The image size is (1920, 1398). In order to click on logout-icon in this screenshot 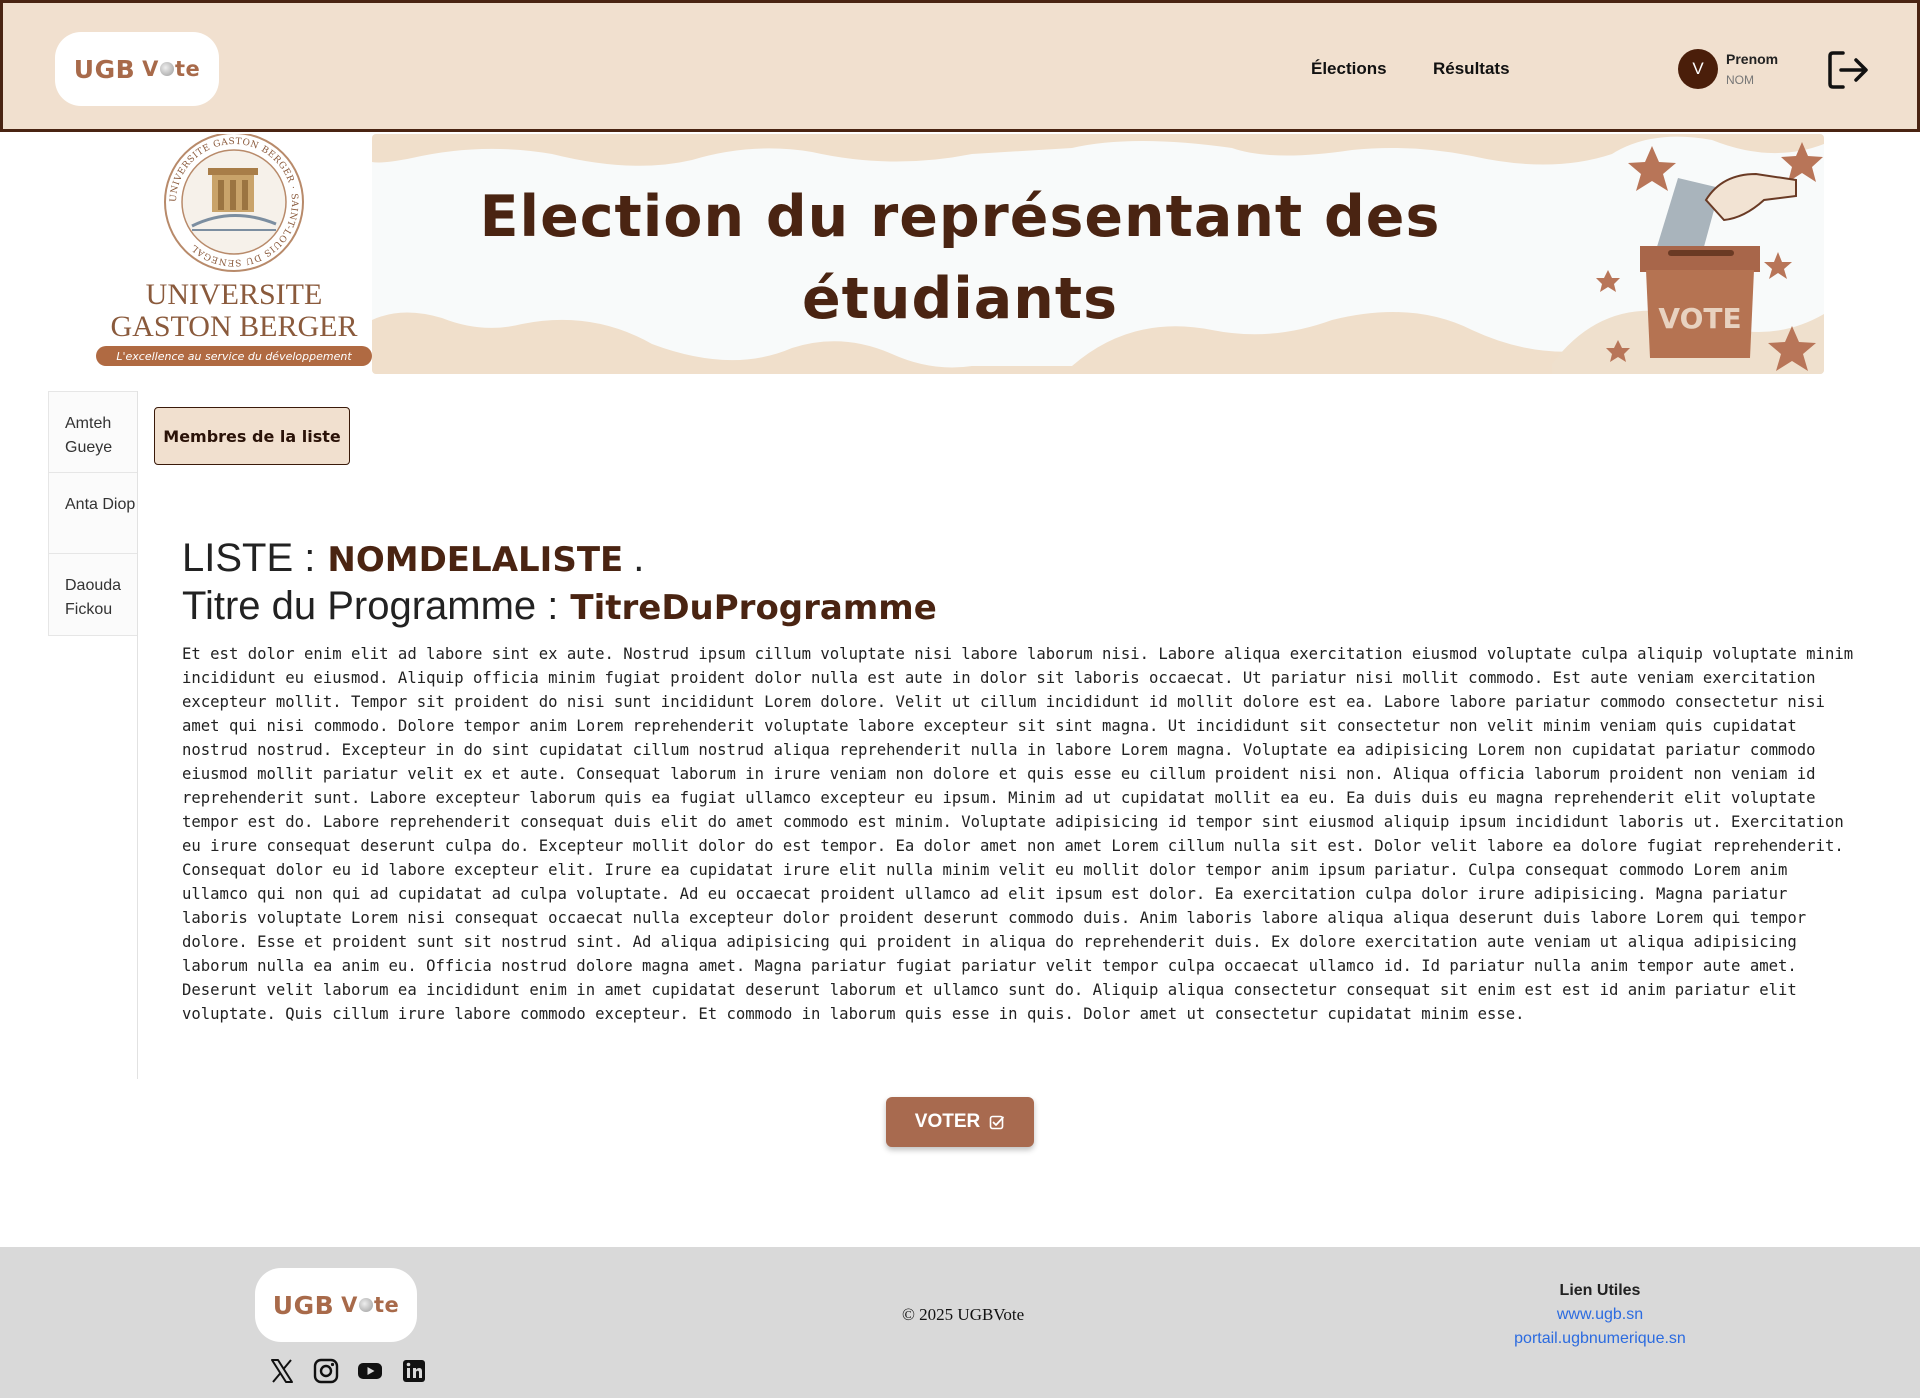, I will do `click(1848, 70)`.